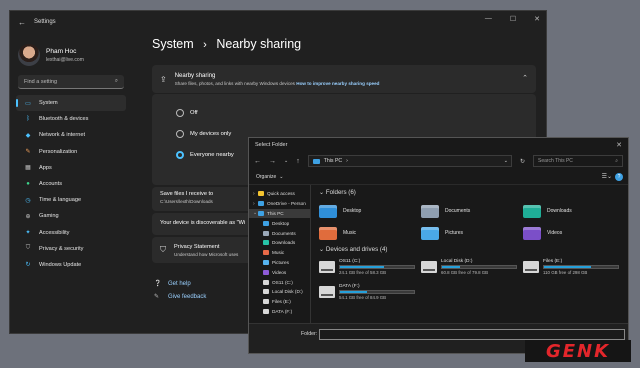  What do you see at coordinates (479, 267) in the screenshot?
I see `drive-usage-bar` at bounding box center [479, 267].